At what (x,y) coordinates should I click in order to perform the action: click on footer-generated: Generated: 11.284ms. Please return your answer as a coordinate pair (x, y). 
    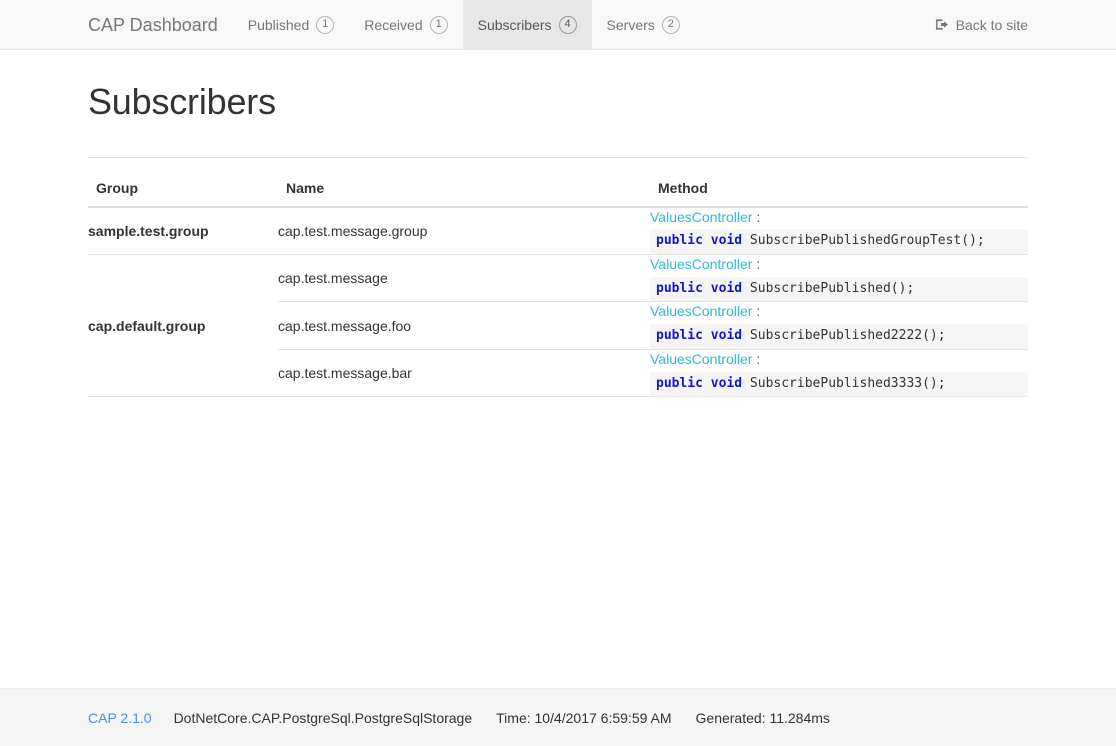
    Looking at the image, I should click on (762, 717).